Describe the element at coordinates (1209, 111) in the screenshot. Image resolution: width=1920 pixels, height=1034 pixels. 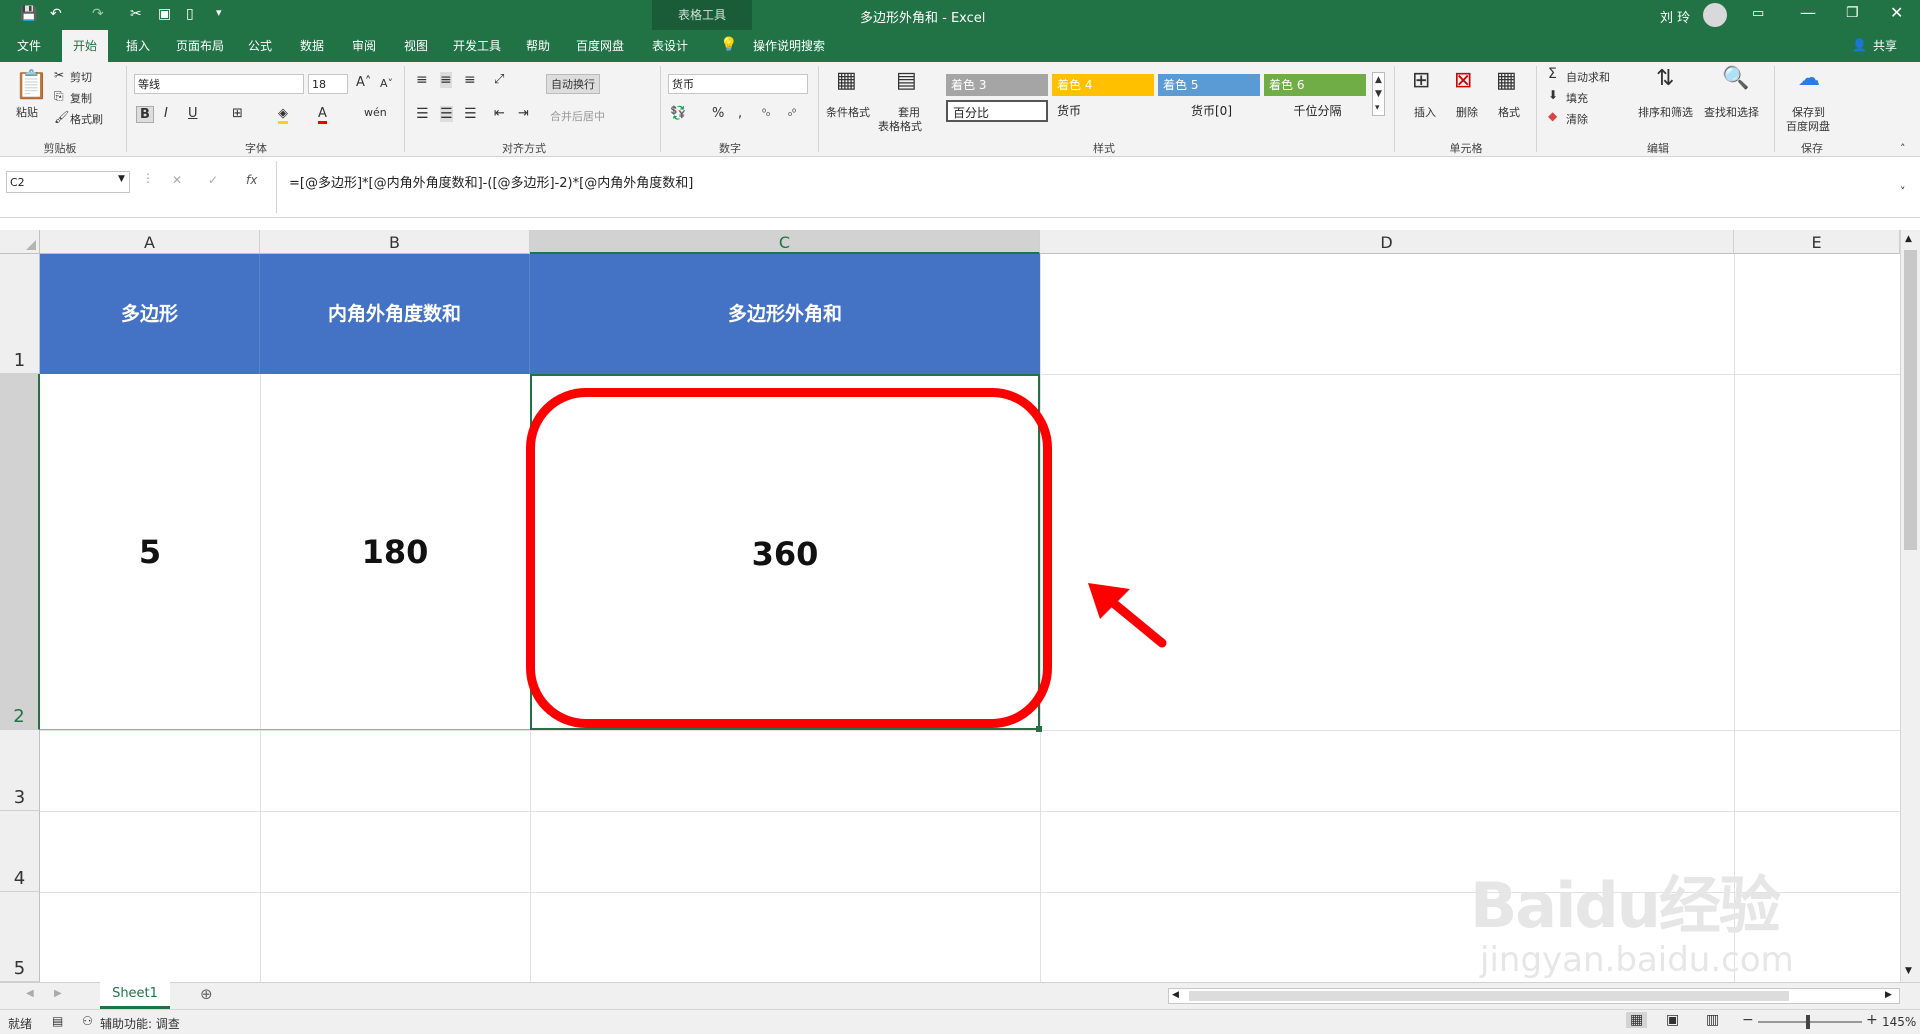
I see `cell-style-currency0: 货币[0]` at that location.